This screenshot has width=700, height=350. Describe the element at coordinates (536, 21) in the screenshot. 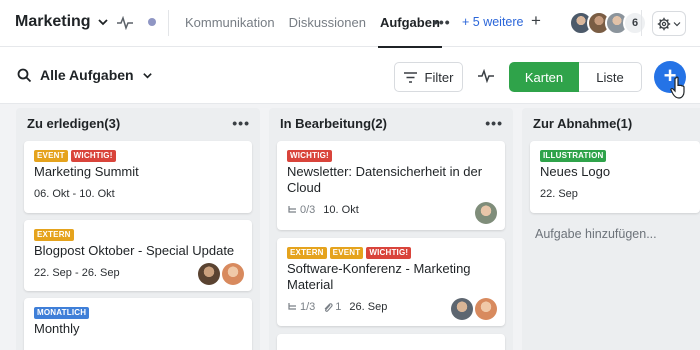

I see `add-tab-button: +` at that location.